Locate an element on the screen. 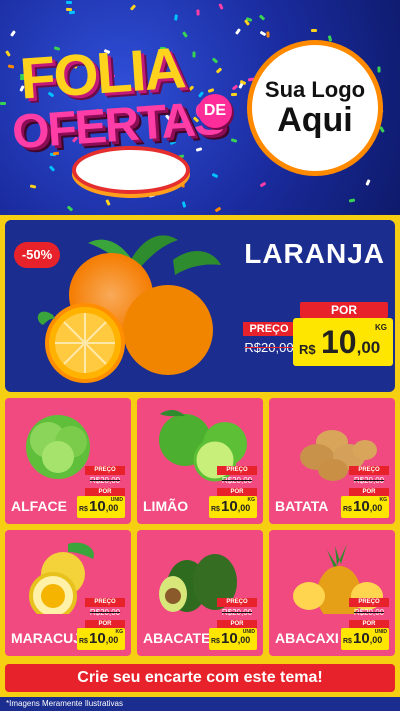 This screenshot has width=400, height=711. disclaimer-text: *Imagens Meramente Ilustrativas is located at coordinates (200, 704).